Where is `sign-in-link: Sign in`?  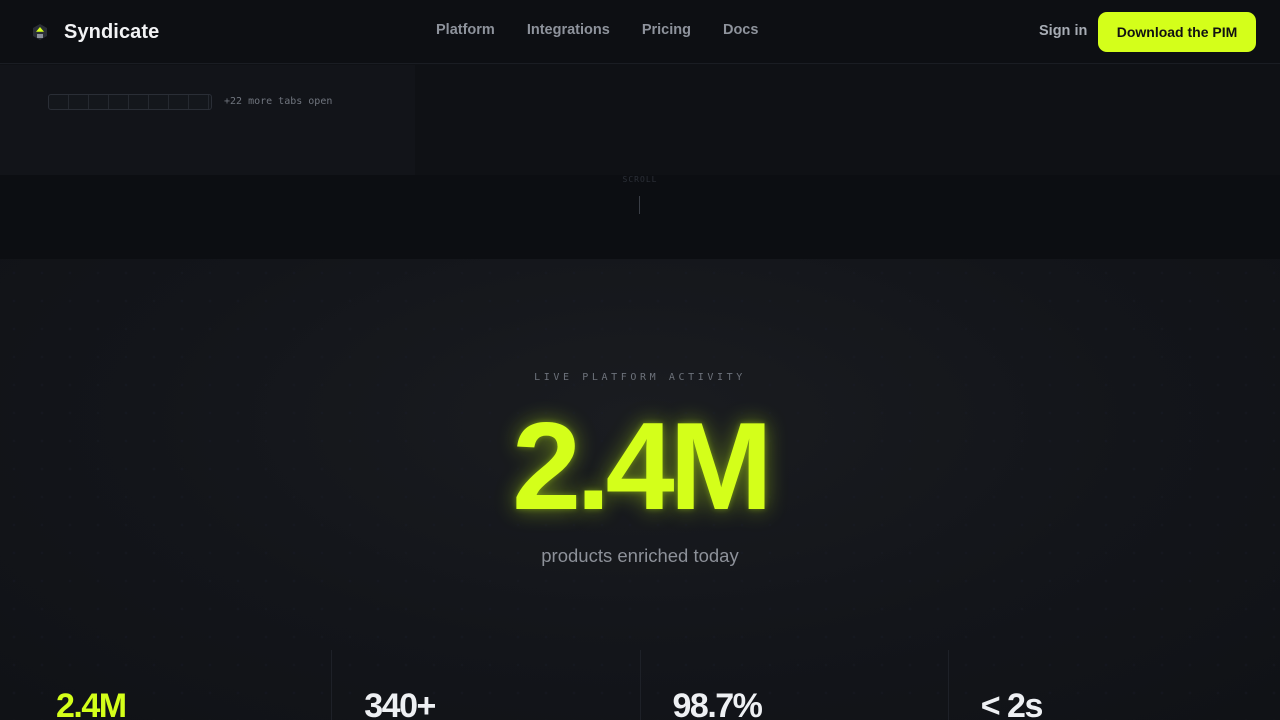
sign-in-link: Sign in is located at coordinates (1063, 31).